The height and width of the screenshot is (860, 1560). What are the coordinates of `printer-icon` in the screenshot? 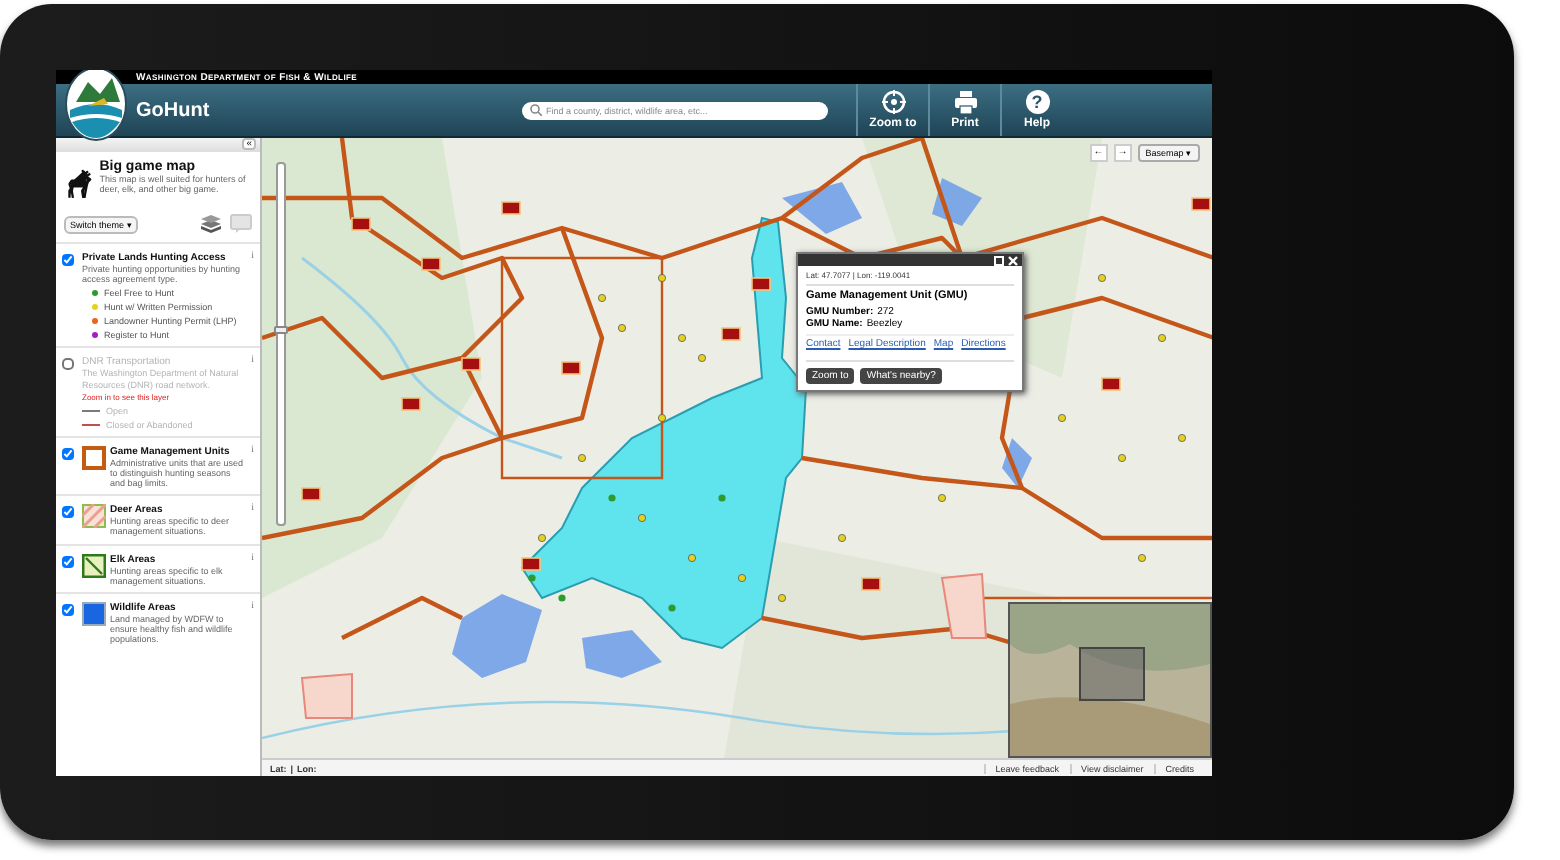 It's located at (965, 102).